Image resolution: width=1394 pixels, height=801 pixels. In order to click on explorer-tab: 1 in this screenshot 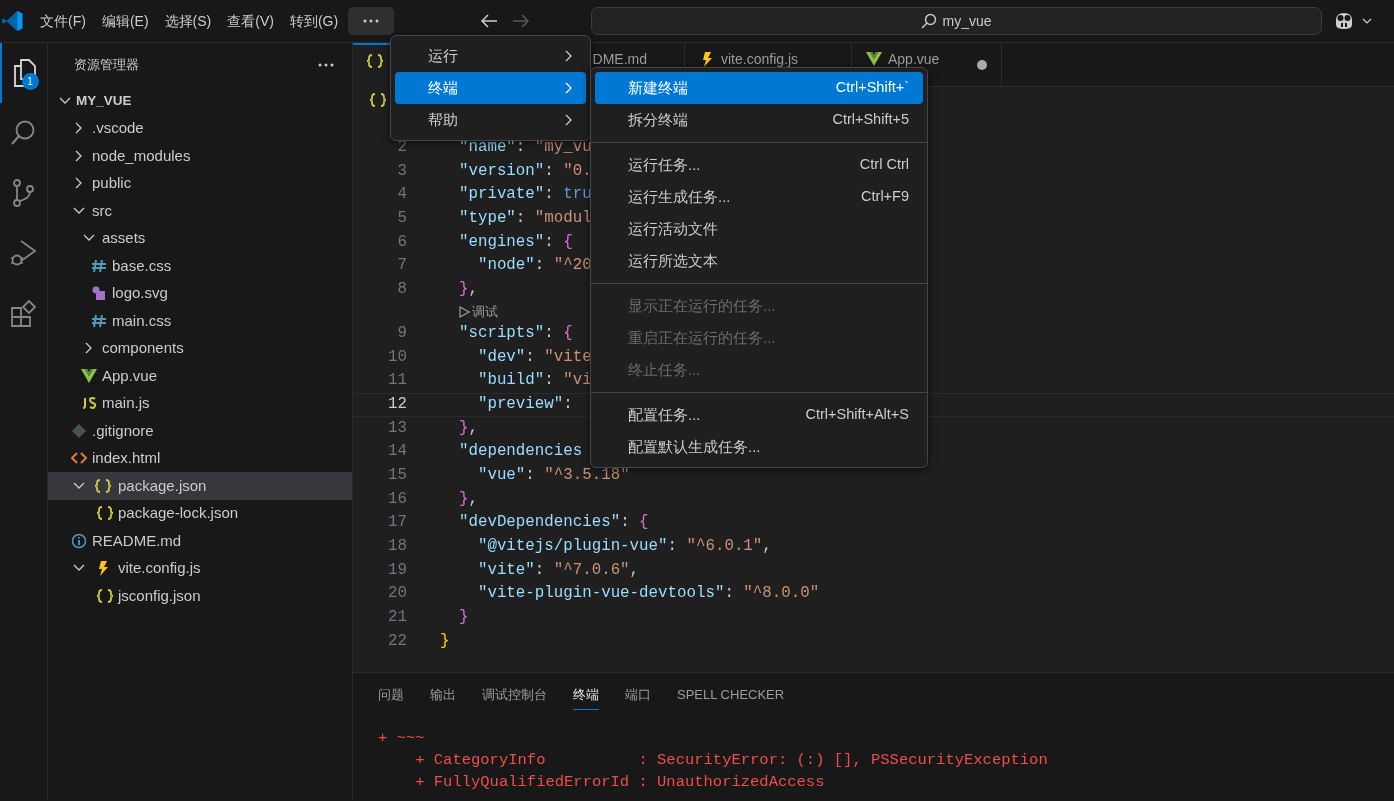, I will do `click(24, 73)`.